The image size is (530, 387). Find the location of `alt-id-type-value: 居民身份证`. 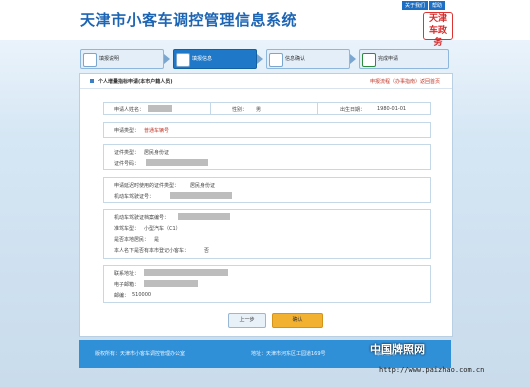

alt-id-type-value: 居民身份证 is located at coordinates (203, 186).